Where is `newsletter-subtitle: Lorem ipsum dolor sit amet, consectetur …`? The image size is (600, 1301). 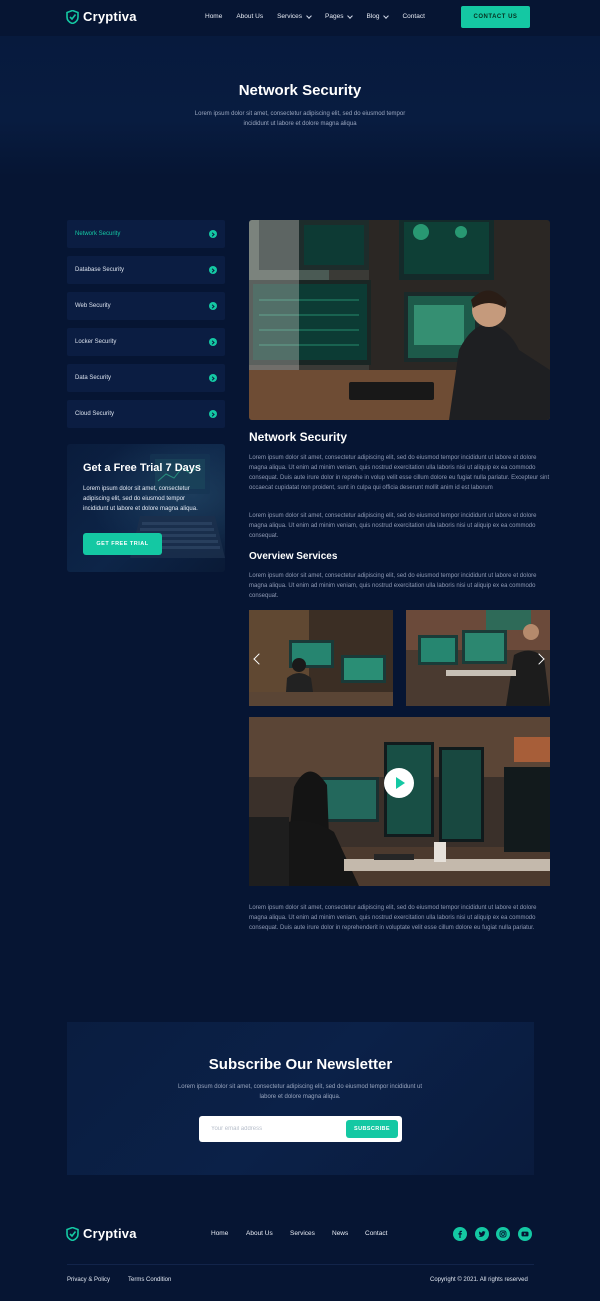
newsletter-subtitle: Lorem ipsum dolor sit amet, consectetur … is located at coordinates (300, 1092).